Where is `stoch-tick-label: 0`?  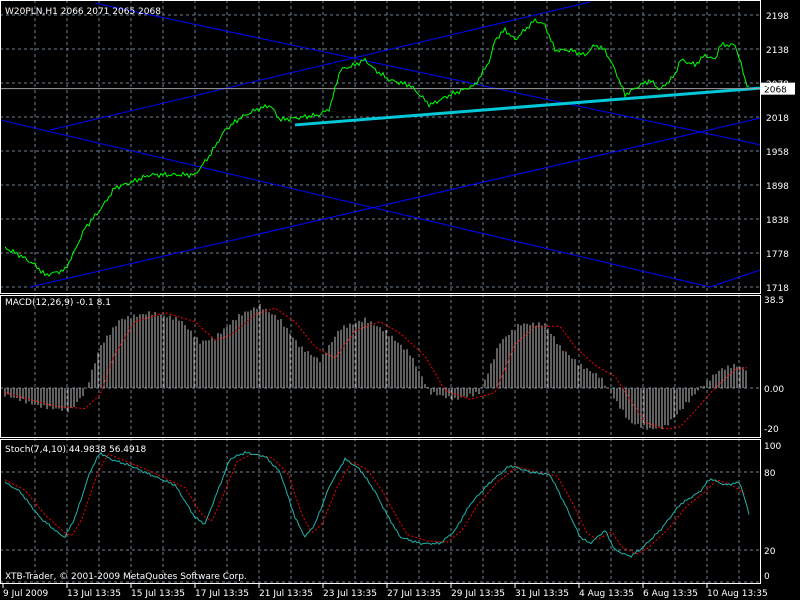
stoch-tick-label: 0 is located at coordinates (767, 577).